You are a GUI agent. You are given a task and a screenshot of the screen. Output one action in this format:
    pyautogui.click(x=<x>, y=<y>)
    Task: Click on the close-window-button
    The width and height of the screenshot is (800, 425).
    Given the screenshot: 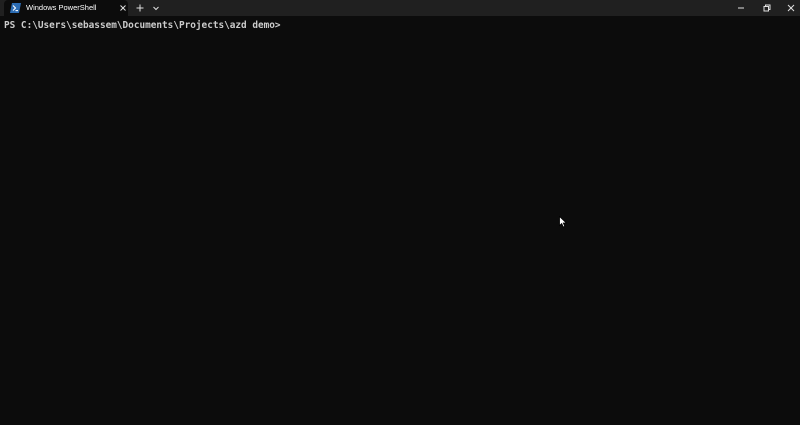 What is the action you would take?
    pyautogui.click(x=789, y=8)
    